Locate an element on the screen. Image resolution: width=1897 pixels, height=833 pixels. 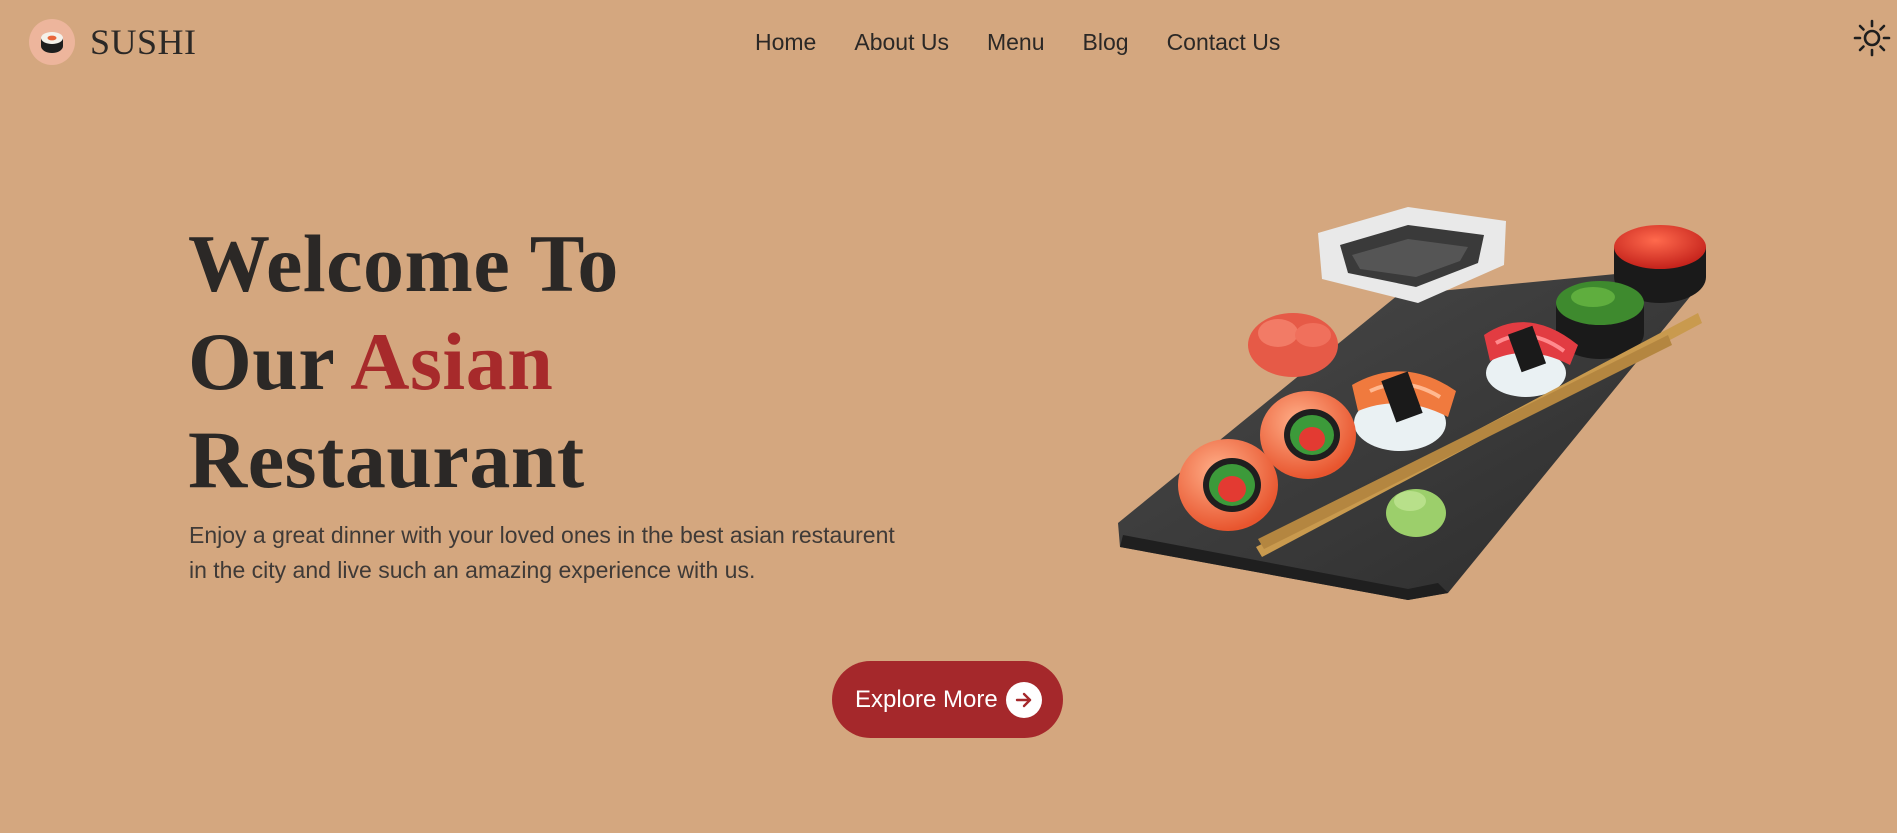
hero-title: Welcome To Our Asian Restaurant is located at coordinates (403, 362).